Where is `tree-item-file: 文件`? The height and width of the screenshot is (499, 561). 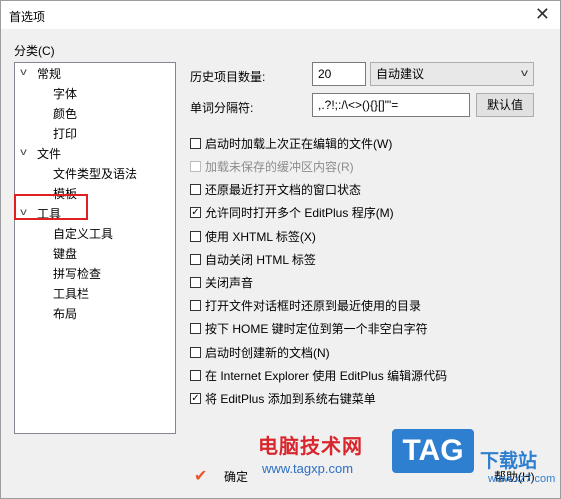
tree-item-file: 文件 is located at coordinates (49, 154).